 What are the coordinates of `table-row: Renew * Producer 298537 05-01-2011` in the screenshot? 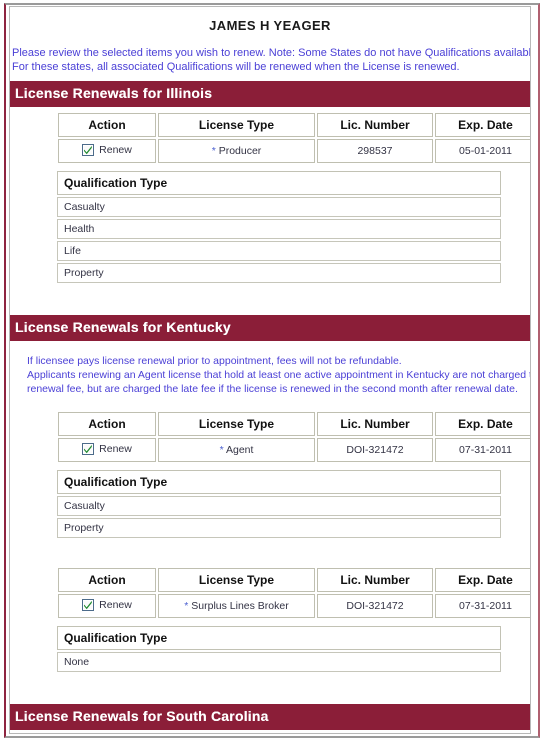 It's located at (294, 151).